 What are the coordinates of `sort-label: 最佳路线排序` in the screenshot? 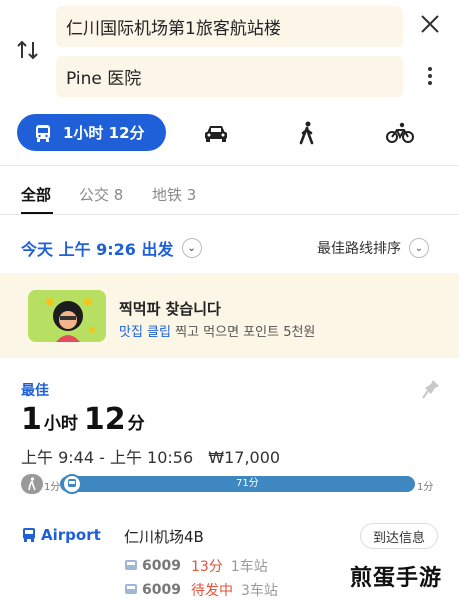 It's located at (359, 249).